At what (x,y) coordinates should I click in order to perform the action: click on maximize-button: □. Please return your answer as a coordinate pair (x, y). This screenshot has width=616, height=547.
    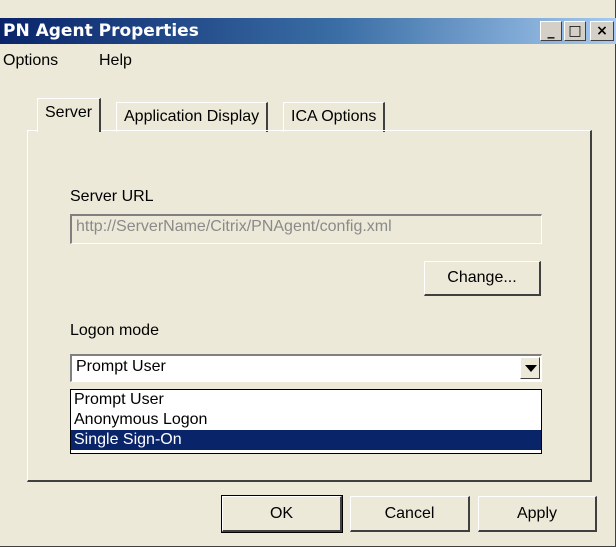
    Looking at the image, I should click on (575, 31).